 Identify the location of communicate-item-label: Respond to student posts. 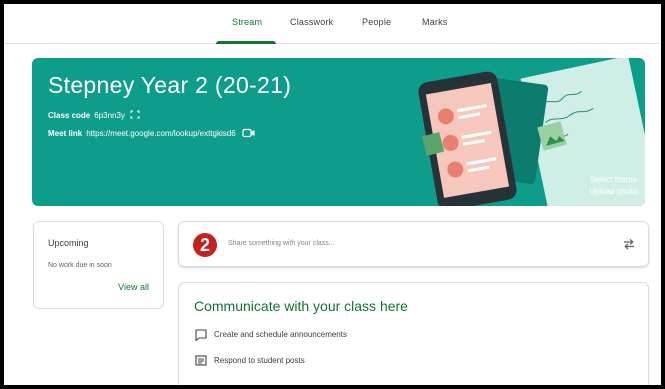
(259, 360).